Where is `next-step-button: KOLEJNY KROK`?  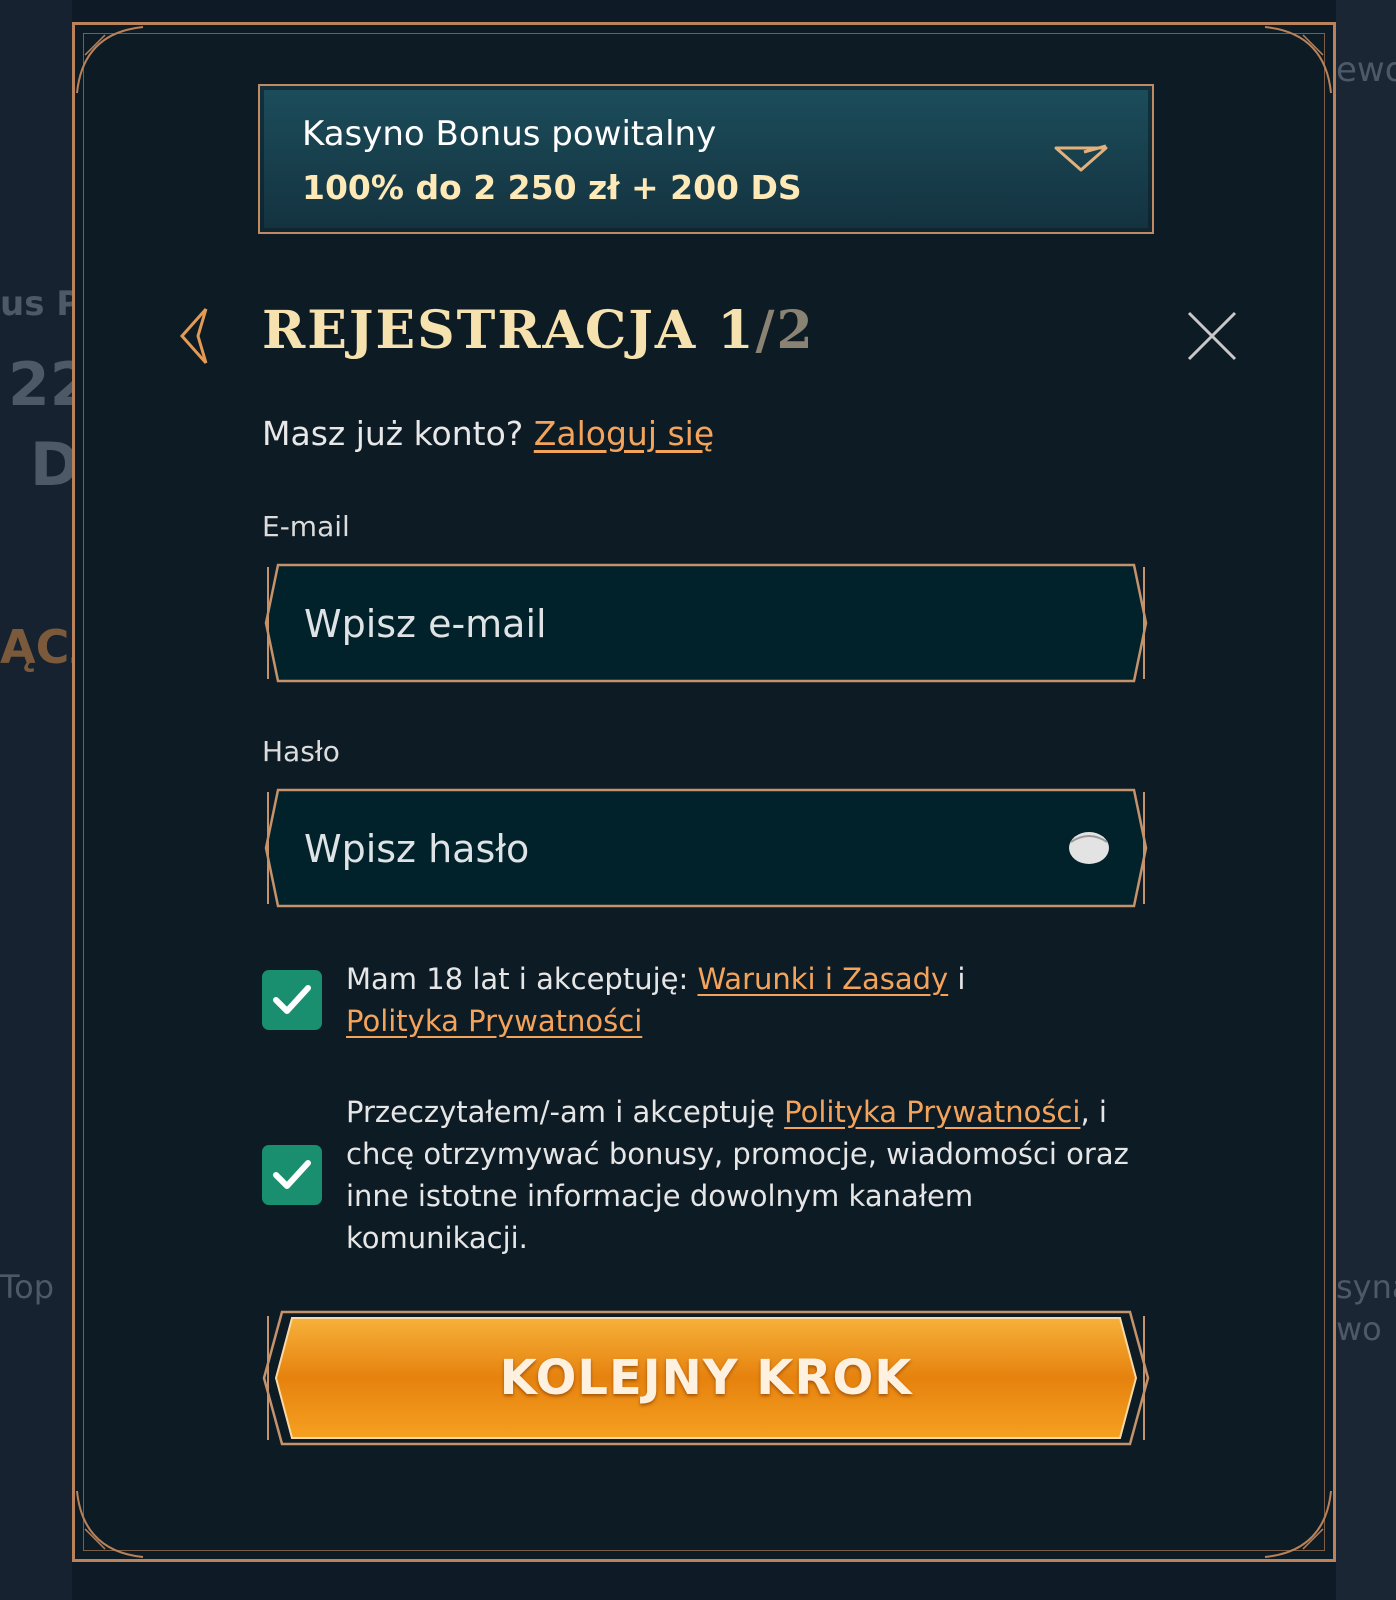 next-step-button: KOLEJNY KROK is located at coordinates (706, 1378).